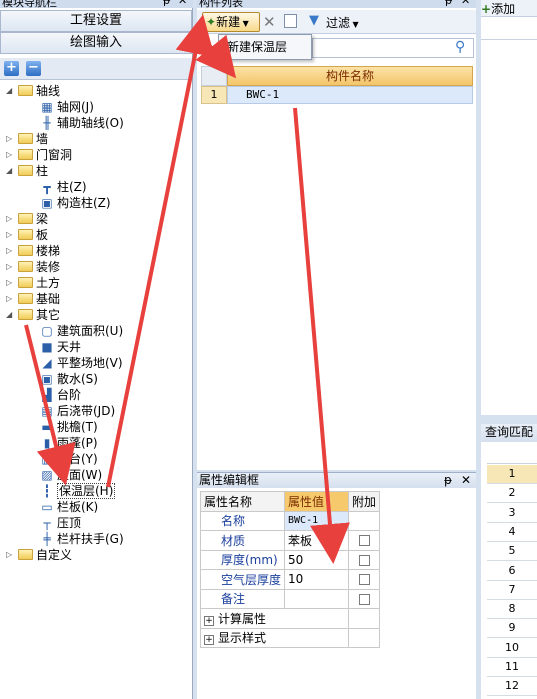 This screenshot has height=699, width=537. What do you see at coordinates (231, 22) in the screenshot?
I see `new-button: ✦新建 ▼` at bounding box center [231, 22].